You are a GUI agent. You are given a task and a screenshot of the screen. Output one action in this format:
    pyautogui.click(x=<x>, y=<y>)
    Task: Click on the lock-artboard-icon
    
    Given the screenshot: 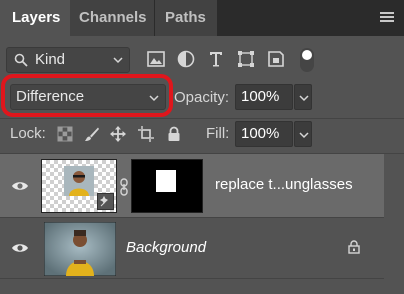 What is the action you would take?
    pyautogui.click(x=146, y=134)
    